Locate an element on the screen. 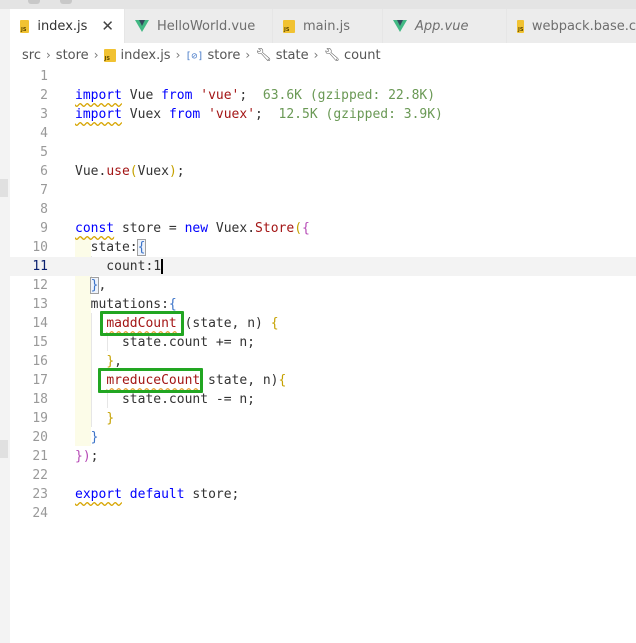  tab-label: main.js is located at coordinates (326, 26).